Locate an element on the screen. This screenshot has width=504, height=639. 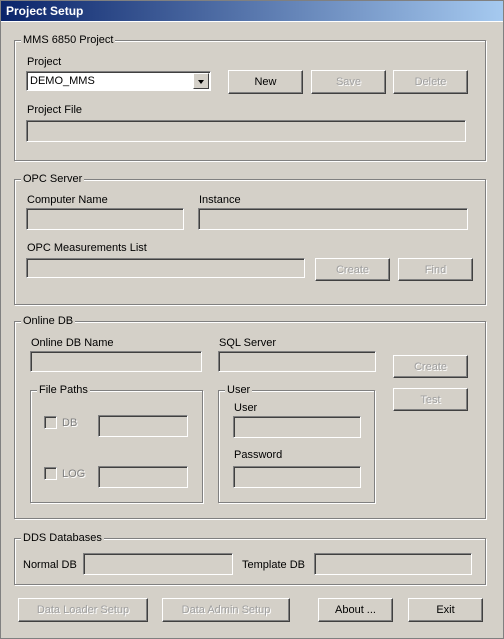
file-paths-group-label: File Paths is located at coordinates (63, 390).